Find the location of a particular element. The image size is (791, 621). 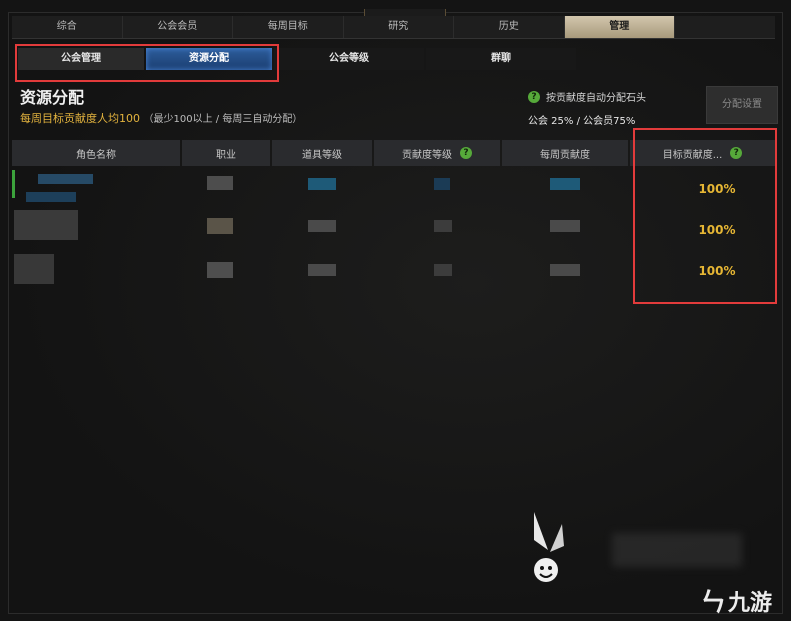

tab-weekly-goal: 每周目标 is located at coordinates (288, 27).